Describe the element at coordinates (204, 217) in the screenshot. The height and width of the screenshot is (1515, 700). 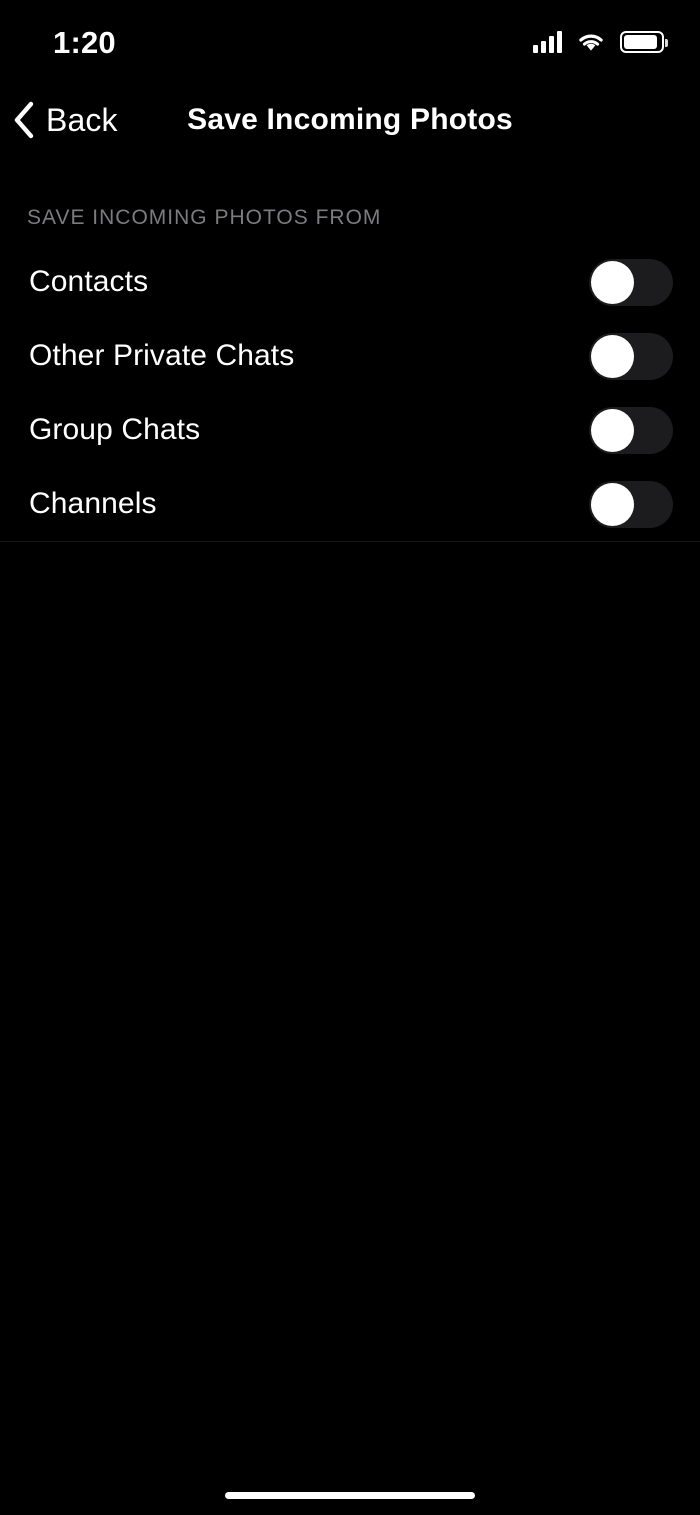
I see `section-header: SAVE INCOMING PHOTOS FROM` at that location.